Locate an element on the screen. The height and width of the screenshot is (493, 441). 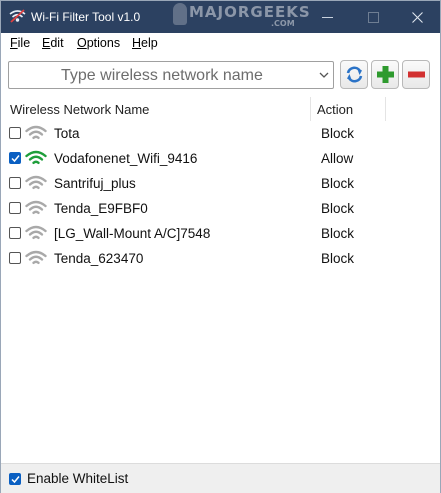
network-row: Santrifuj_plus Block is located at coordinates (220, 183).